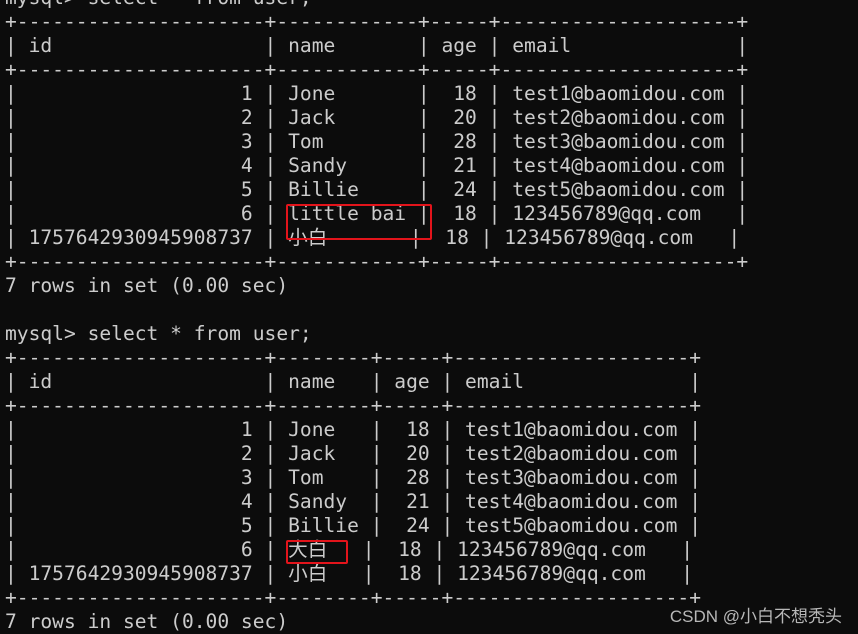 The height and width of the screenshot is (634, 858). What do you see at coordinates (755, 616) in the screenshot?
I see `csdn-watermark: CSDN @小白不想秃头` at bounding box center [755, 616].